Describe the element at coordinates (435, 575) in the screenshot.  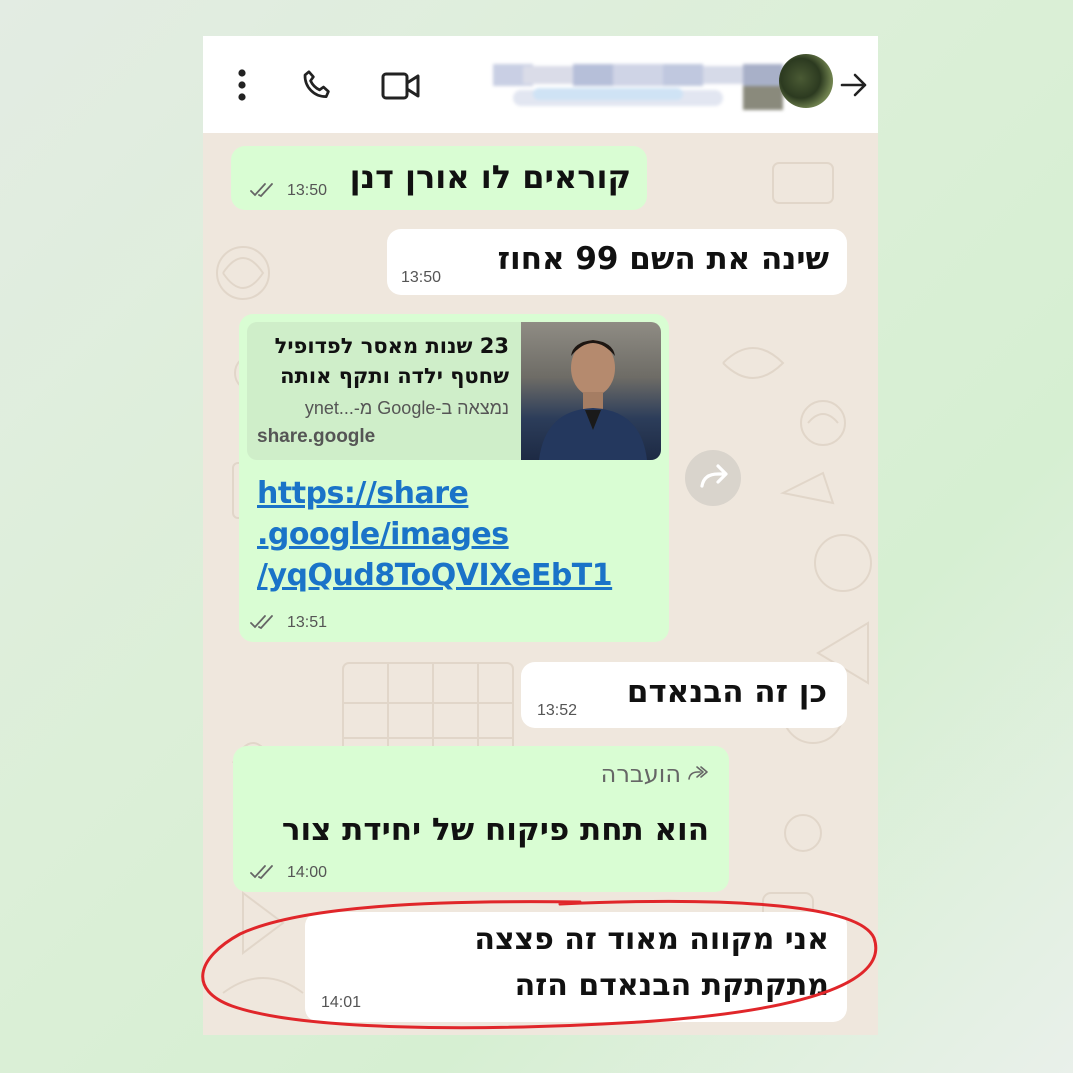
I see `message-link: /yqQud8ToQVIXeEbT1` at that location.